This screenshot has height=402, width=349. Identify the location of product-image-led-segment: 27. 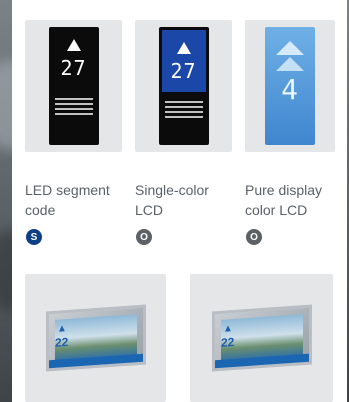
(73, 86).